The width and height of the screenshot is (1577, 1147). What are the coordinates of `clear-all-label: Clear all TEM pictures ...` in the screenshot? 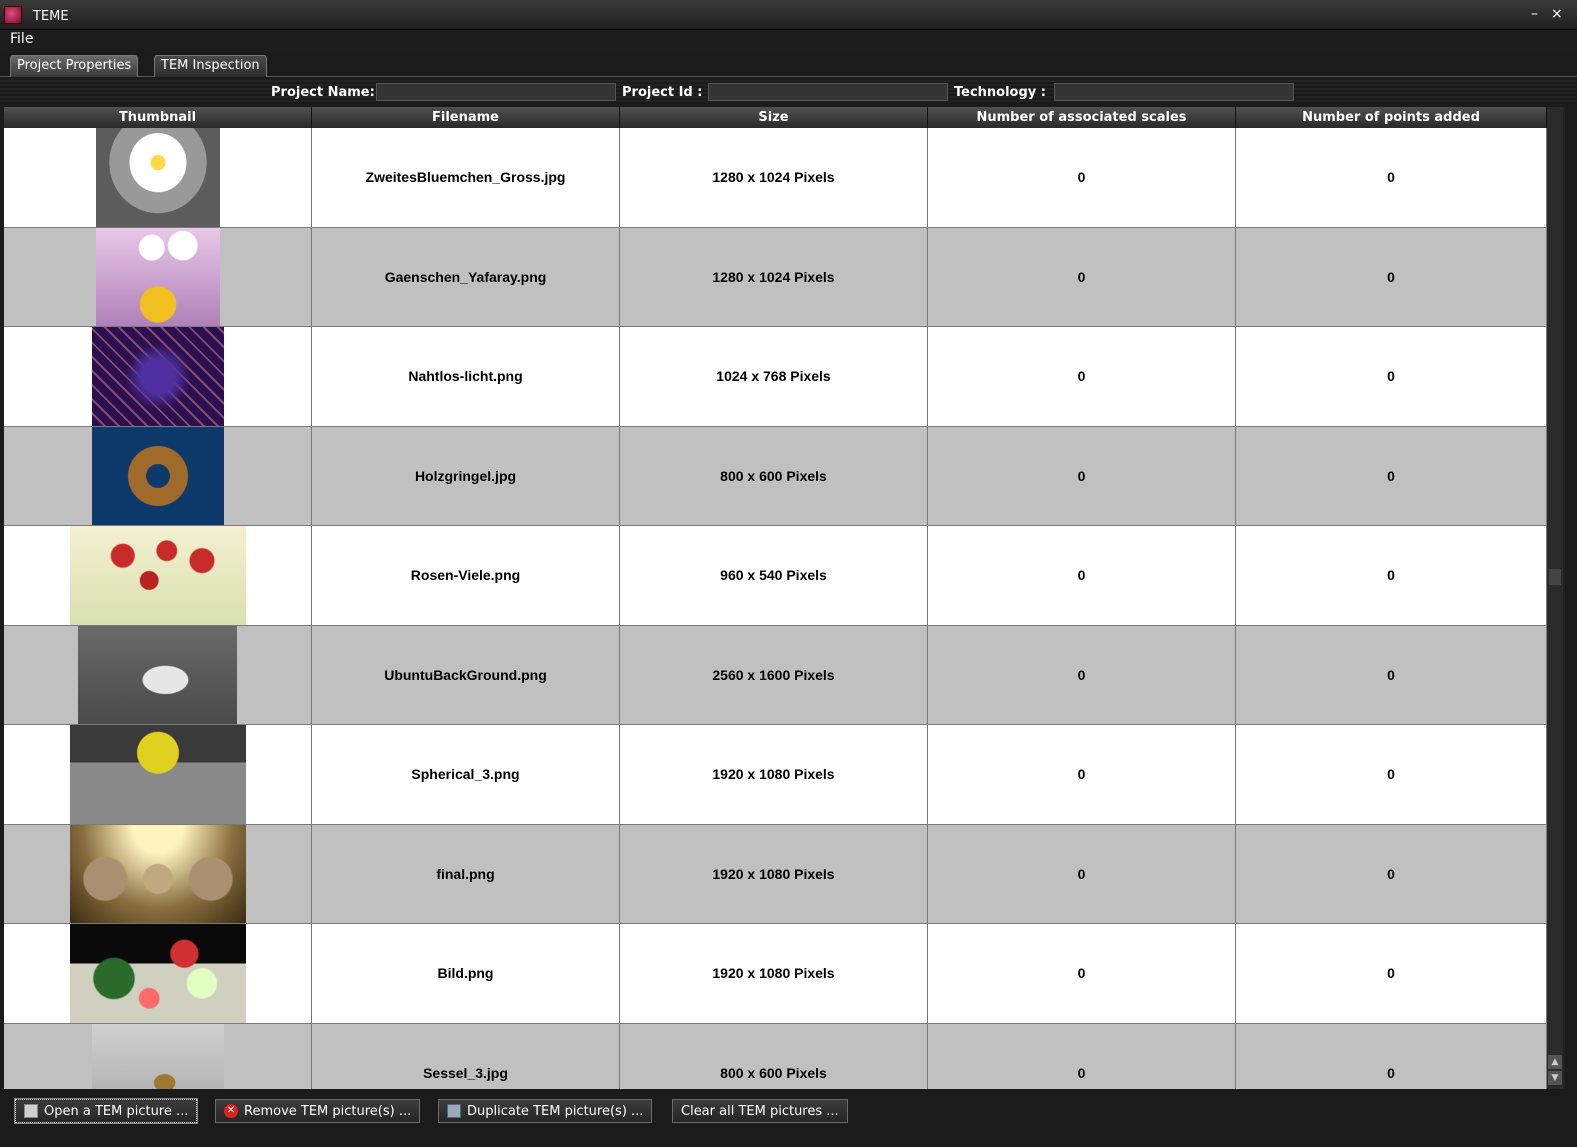 It's located at (760, 1111).